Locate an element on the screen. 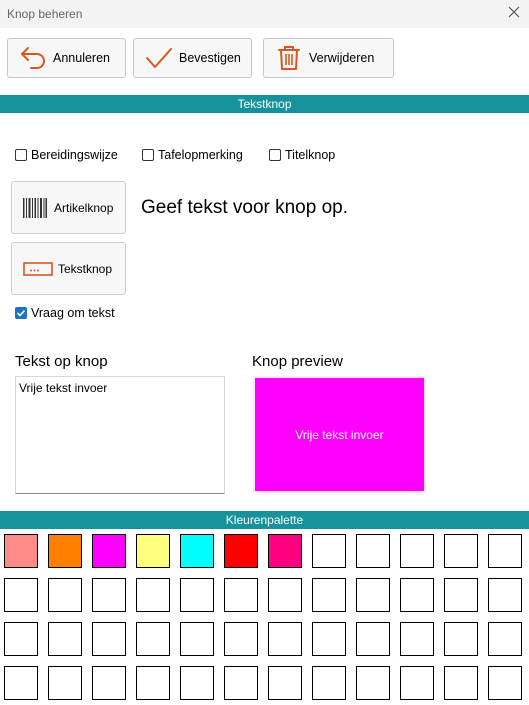 This screenshot has width=529, height=705. button-preview: Vrije tekst invoer is located at coordinates (339, 434).